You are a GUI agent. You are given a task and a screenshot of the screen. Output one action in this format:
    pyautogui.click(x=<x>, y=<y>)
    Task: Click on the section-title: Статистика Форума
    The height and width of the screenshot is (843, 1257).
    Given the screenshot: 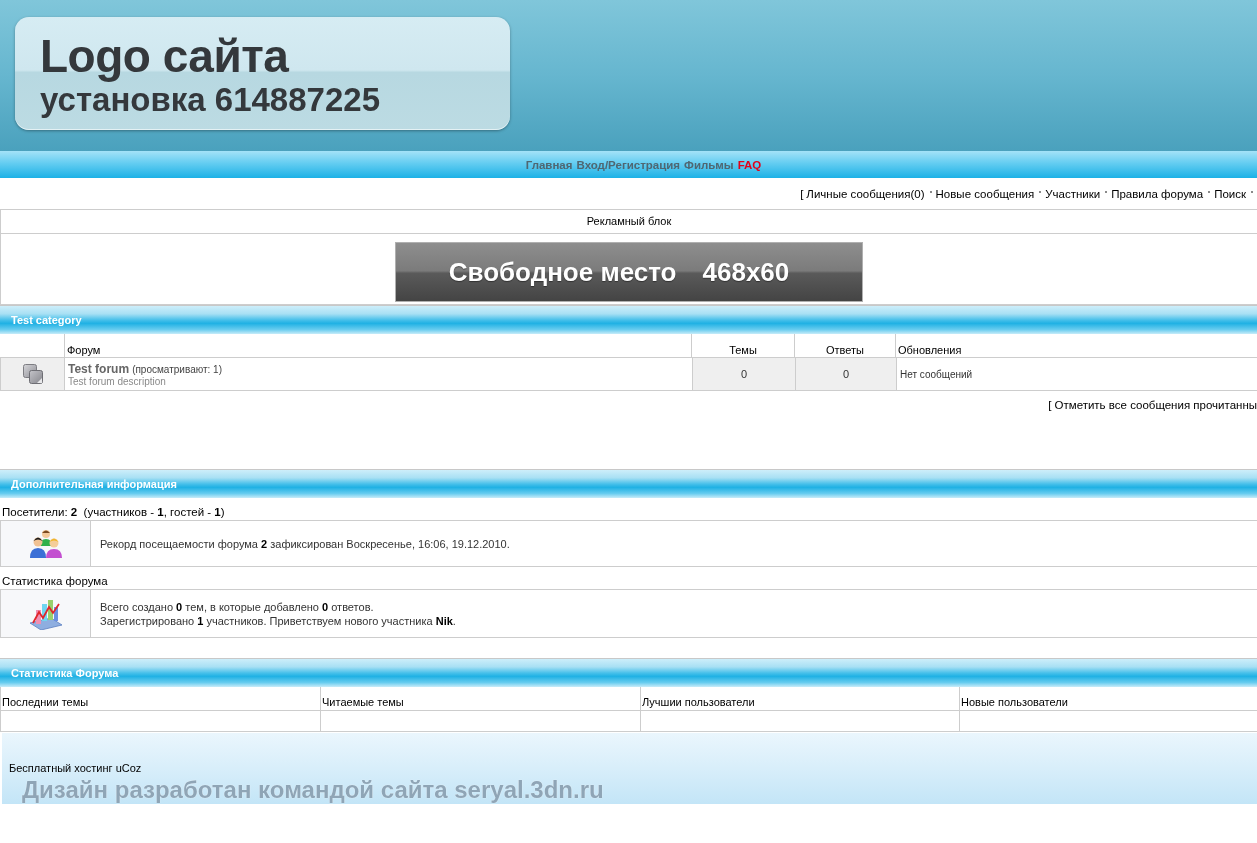 What is the action you would take?
    pyautogui.click(x=65, y=673)
    